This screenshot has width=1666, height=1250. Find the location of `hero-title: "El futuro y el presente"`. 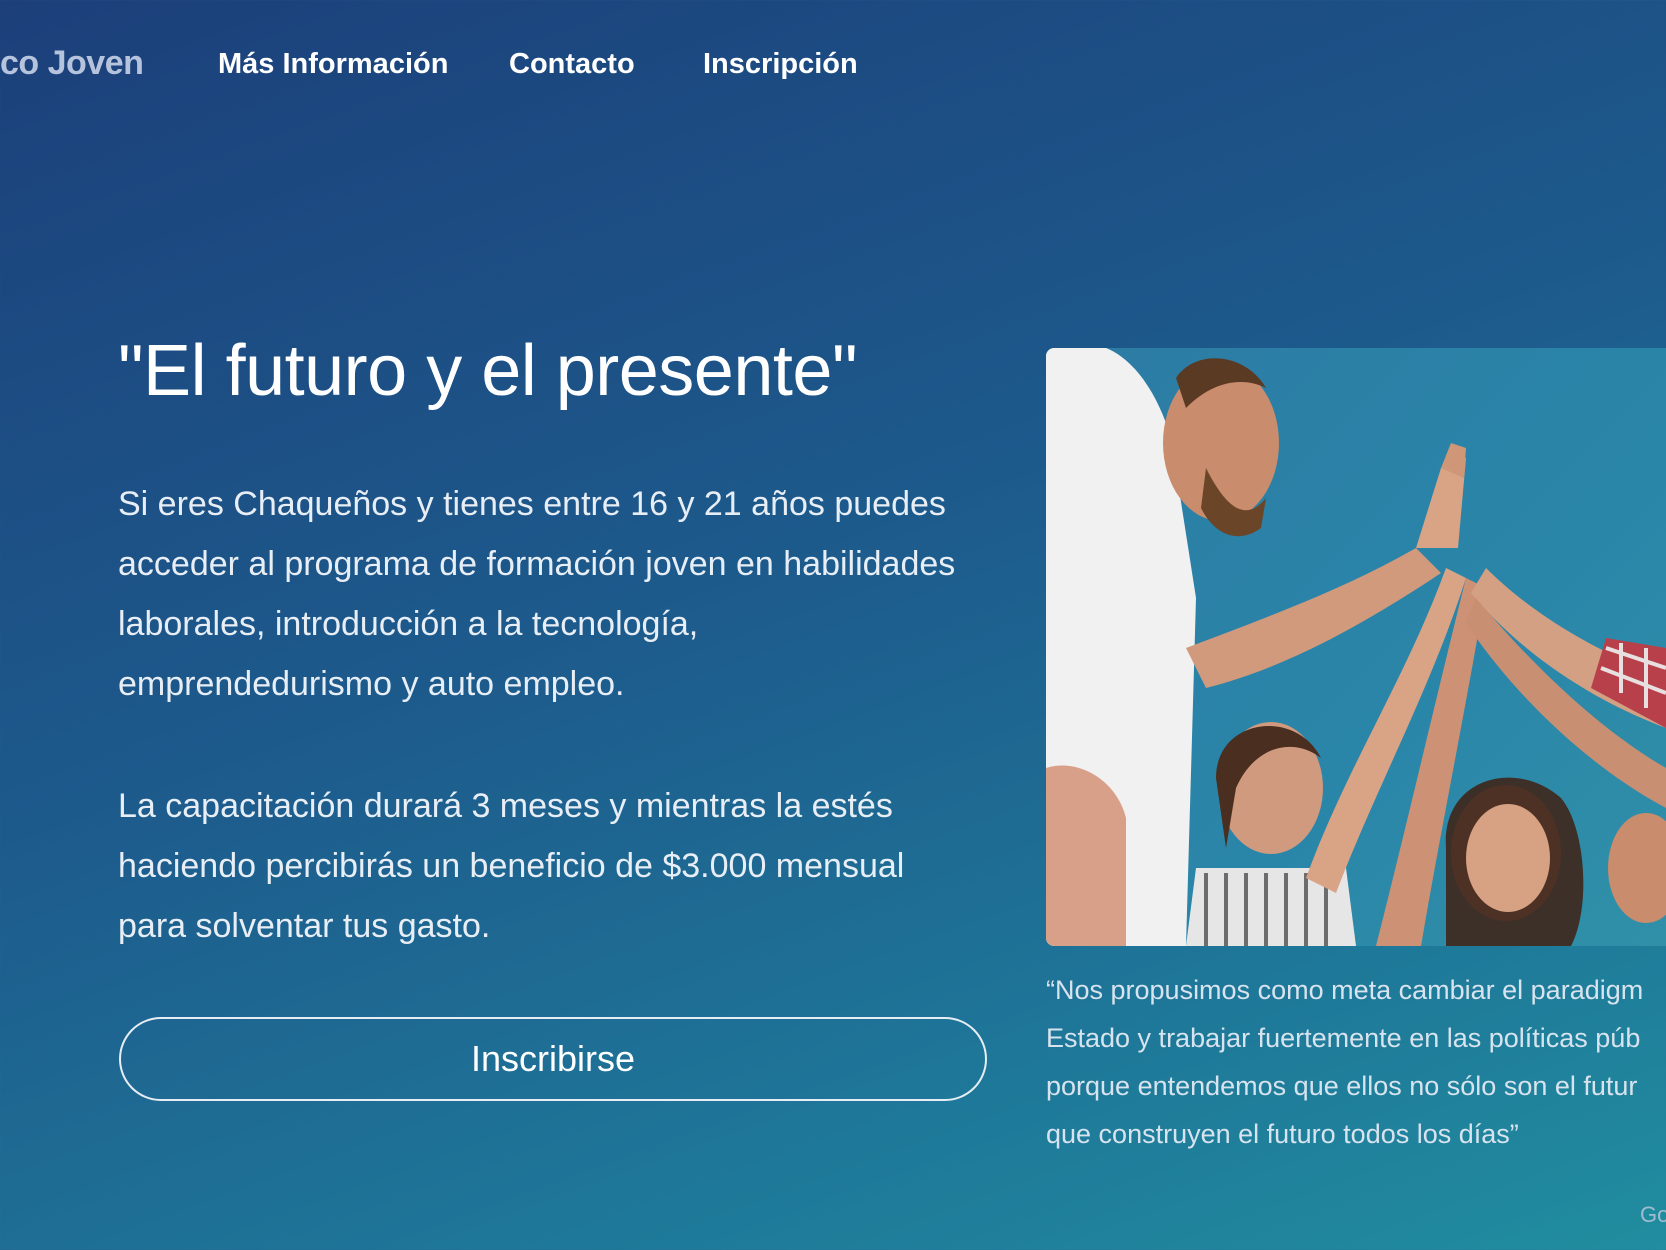

hero-title: "El futuro y el presente" is located at coordinates (488, 371).